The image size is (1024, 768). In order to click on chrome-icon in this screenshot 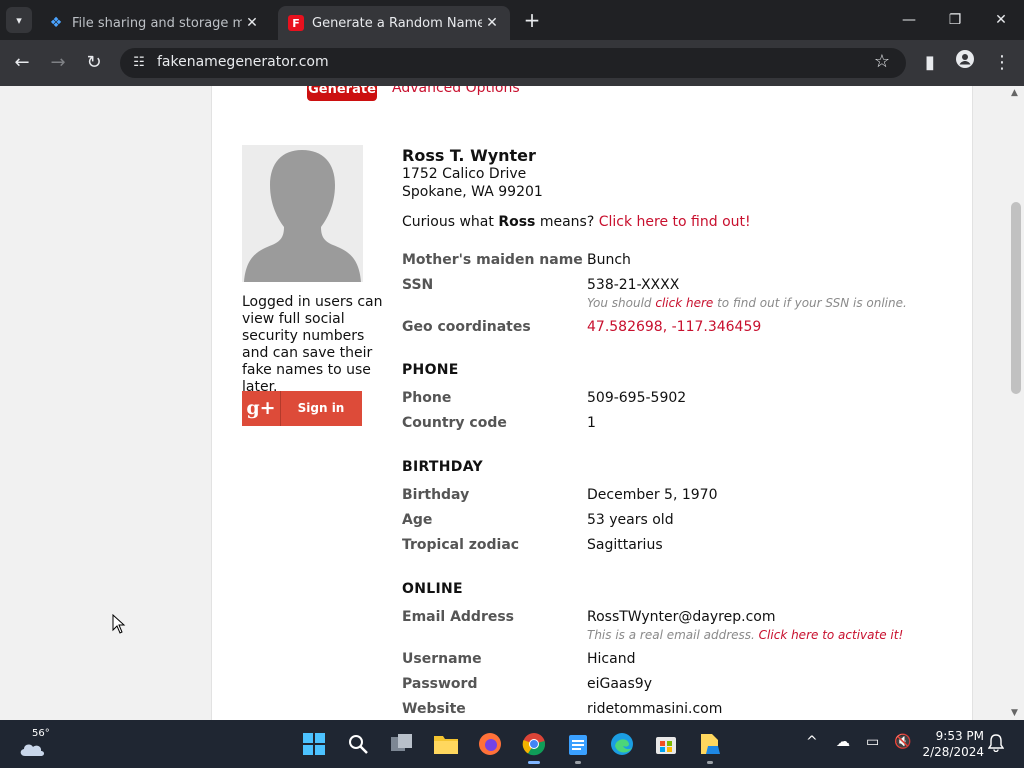, I will do `click(534, 746)`.